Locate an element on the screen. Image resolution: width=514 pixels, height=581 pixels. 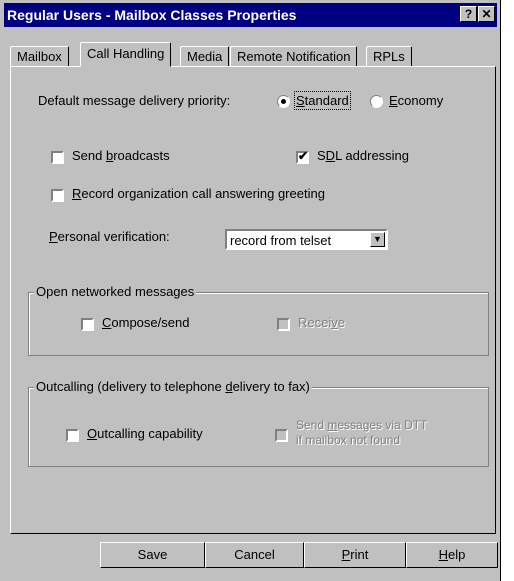
tab-media: Media is located at coordinates (205, 56).